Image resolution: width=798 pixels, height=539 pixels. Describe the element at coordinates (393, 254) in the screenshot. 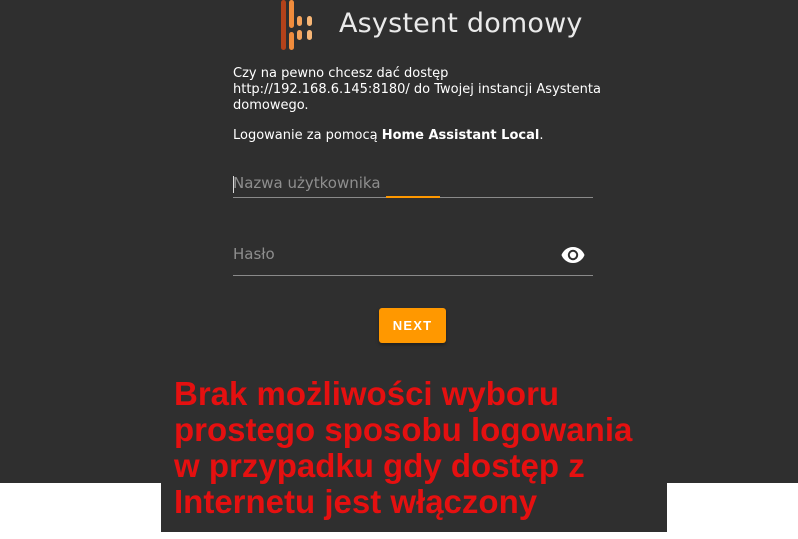

I see `password-input` at that location.